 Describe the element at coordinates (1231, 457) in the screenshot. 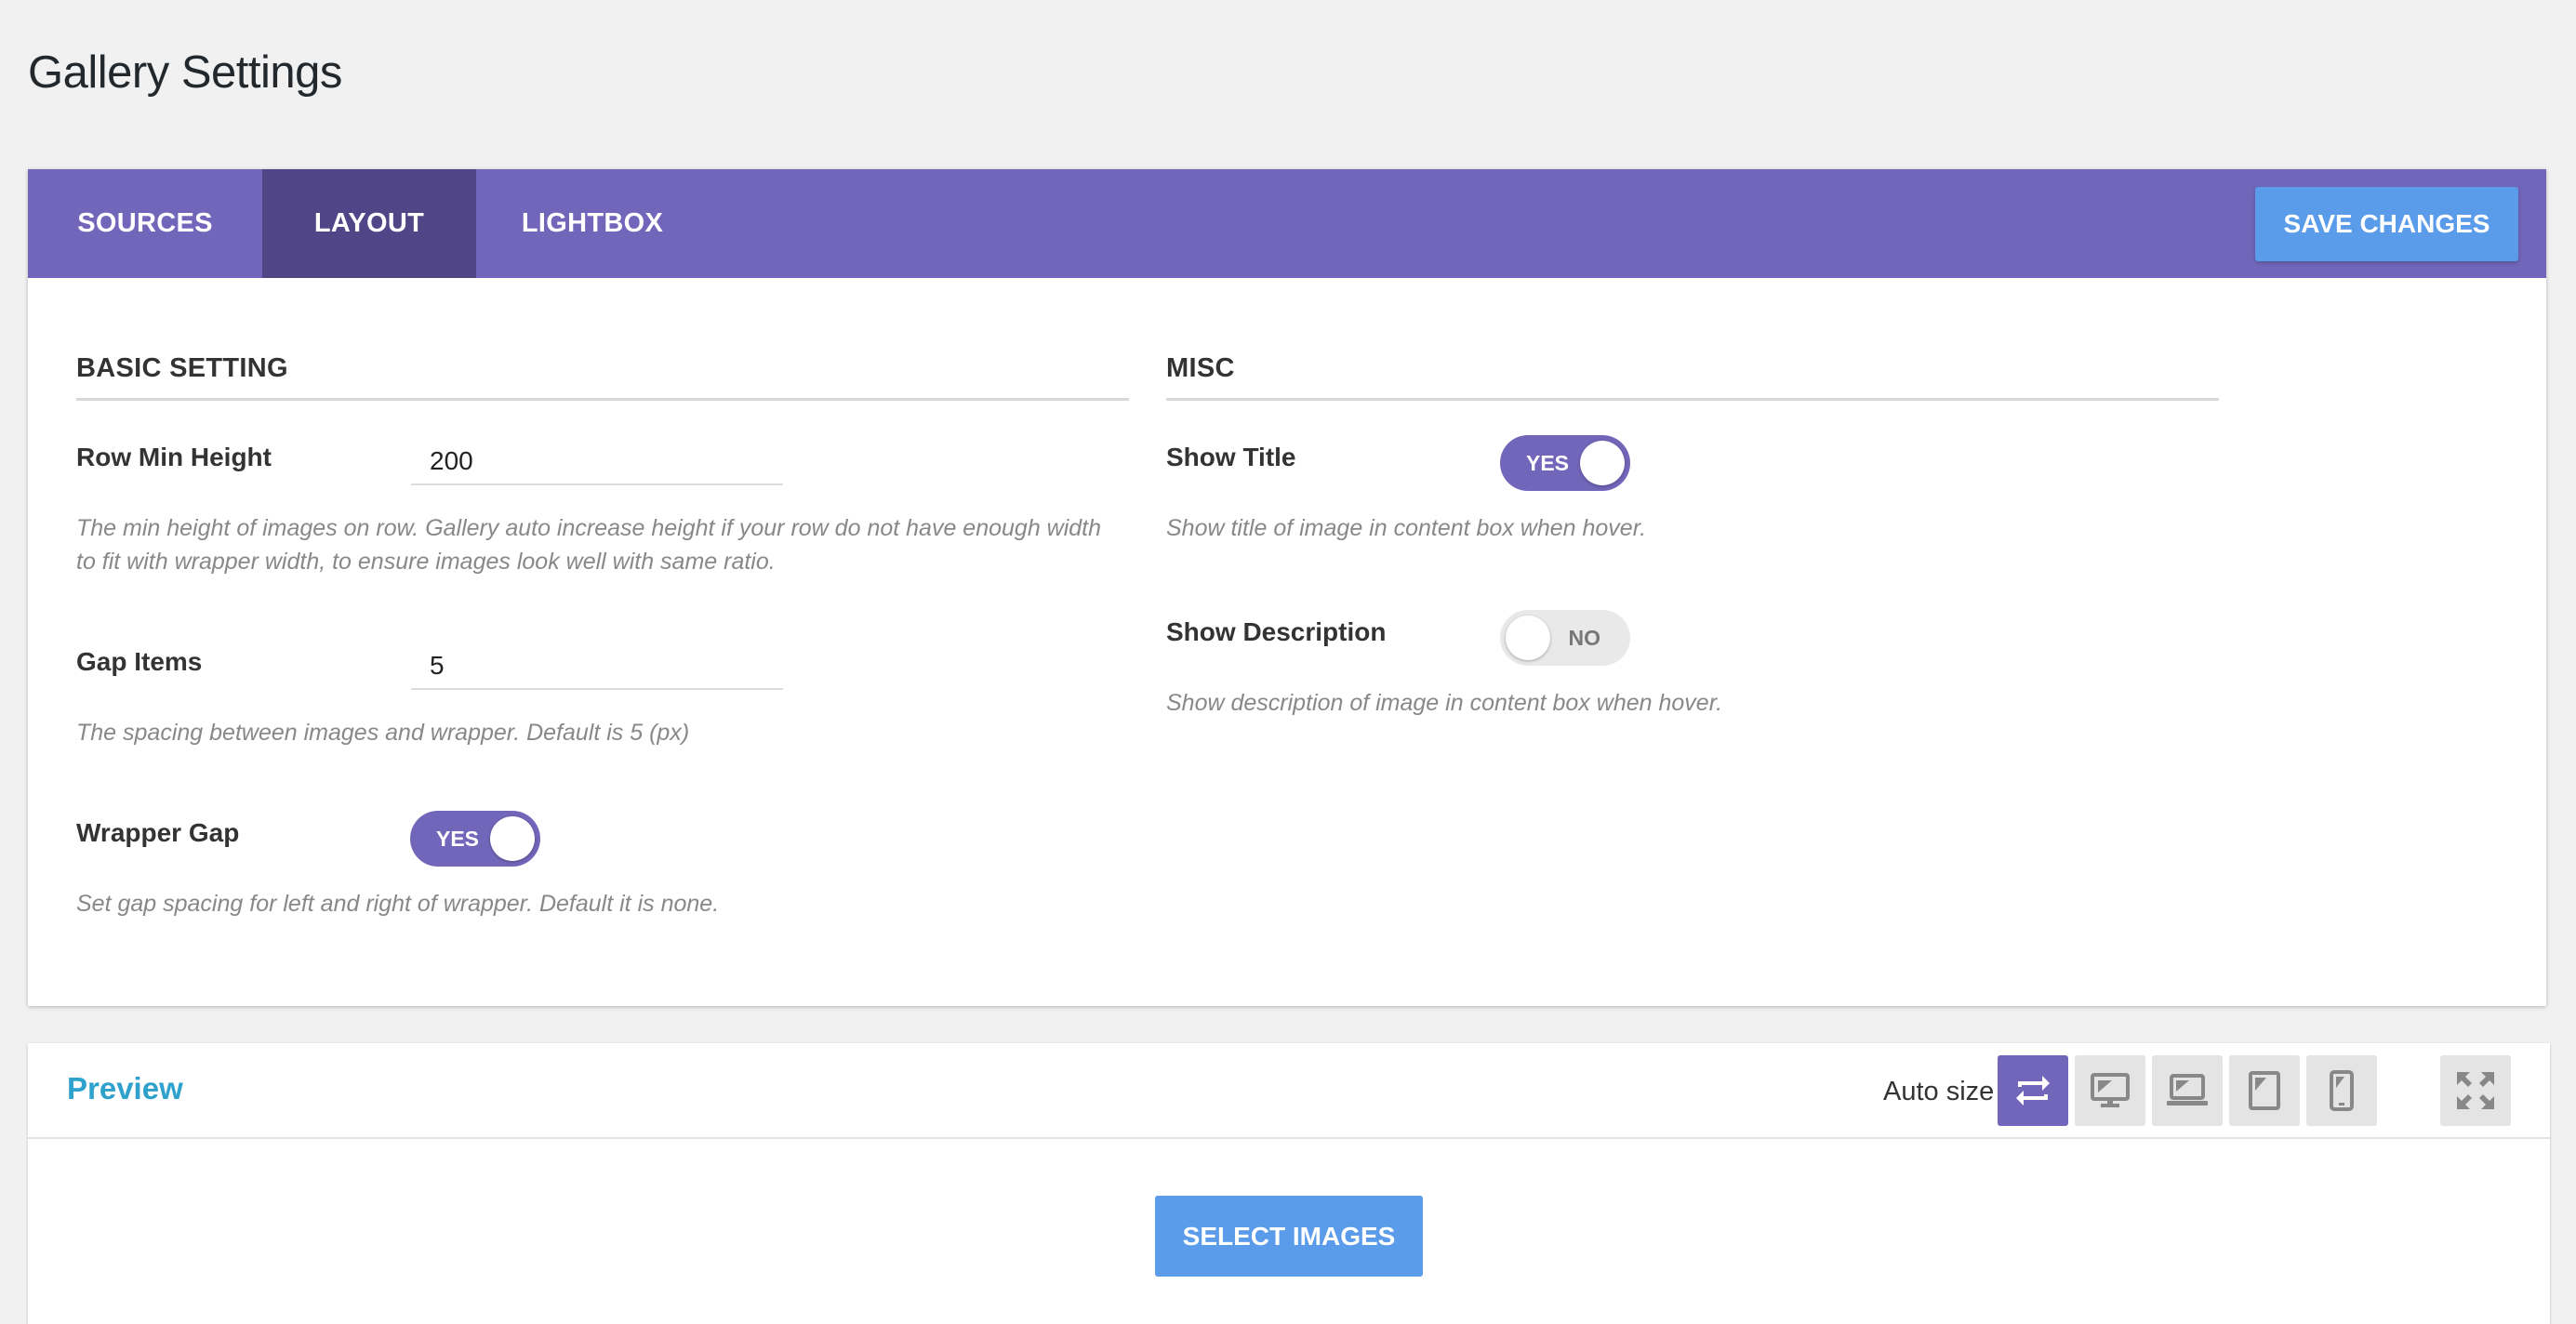

I see `show-title-label: Show Title` at that location.